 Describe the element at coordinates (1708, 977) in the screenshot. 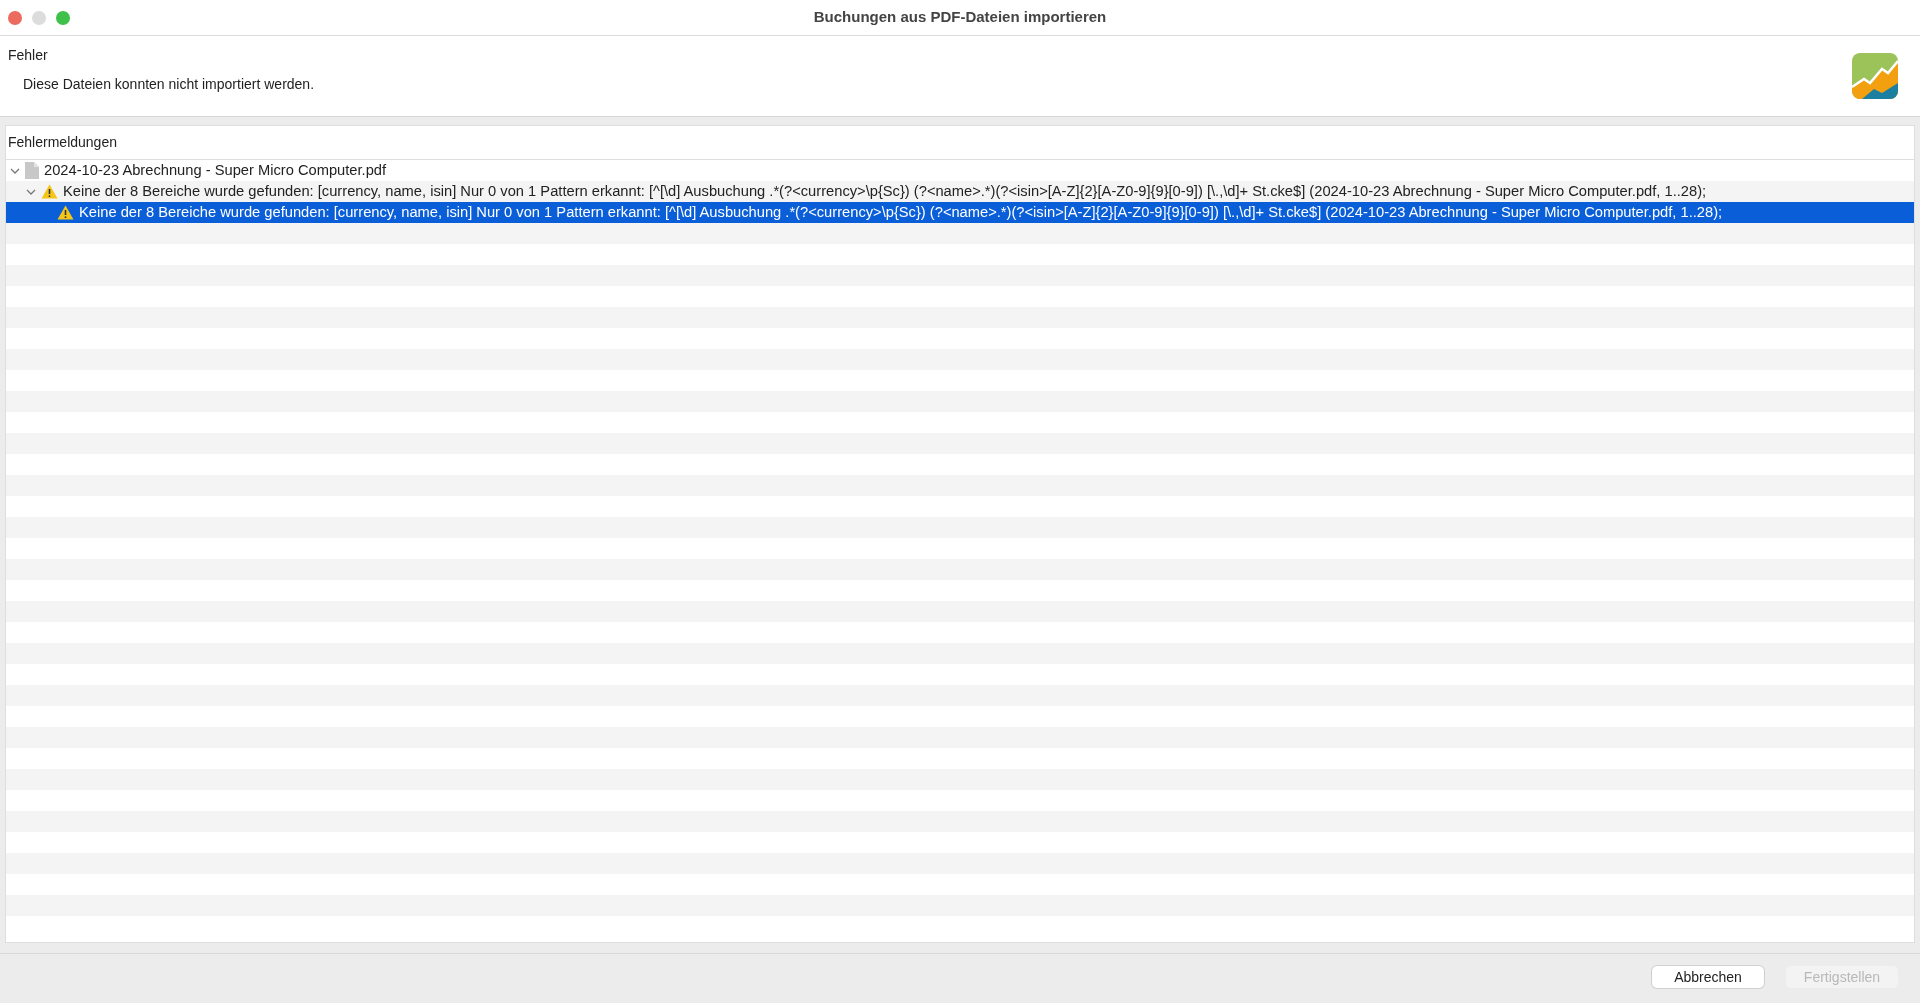

I see `cancel-button: Abbrechen` at that location.